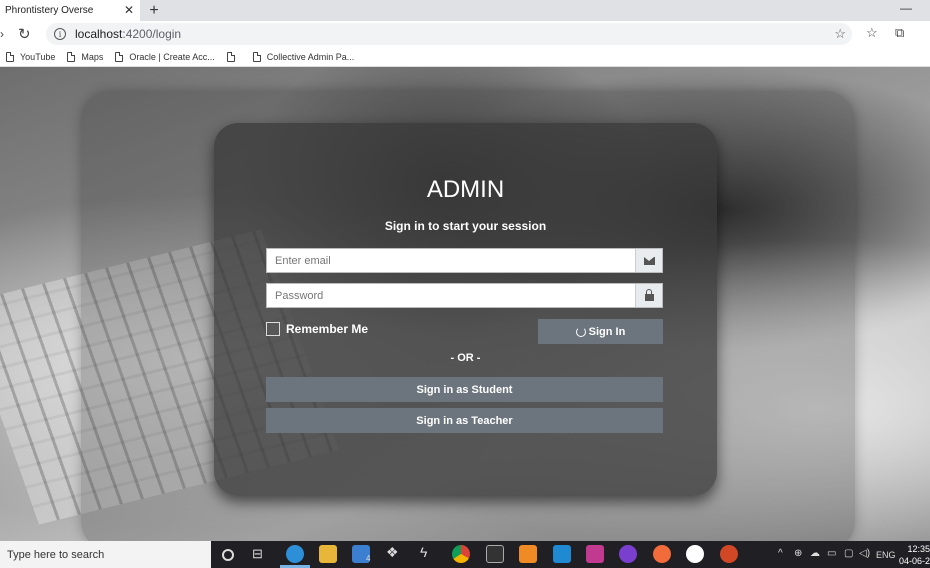 The image size is (930, 568). What do you see at coordinates (449, 34) in the screenshot?
I see `omnibox: i localhost:4200/login ☆` at bounding box center [449, 34].